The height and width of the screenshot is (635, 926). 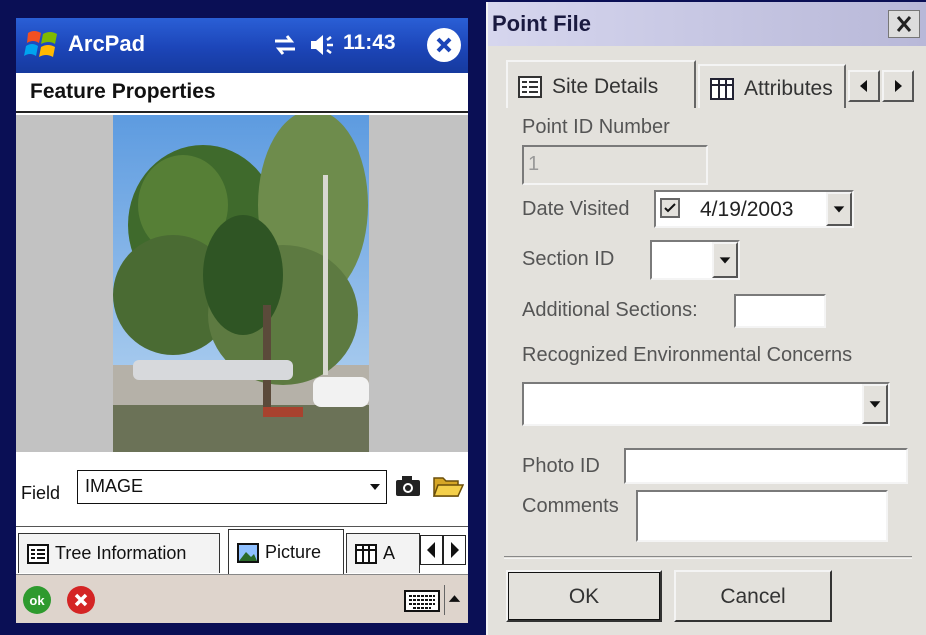 What do you see at coordinates (81, 600) in the screenshot?
I see `cancel-button` at bounding box center [81, 600].